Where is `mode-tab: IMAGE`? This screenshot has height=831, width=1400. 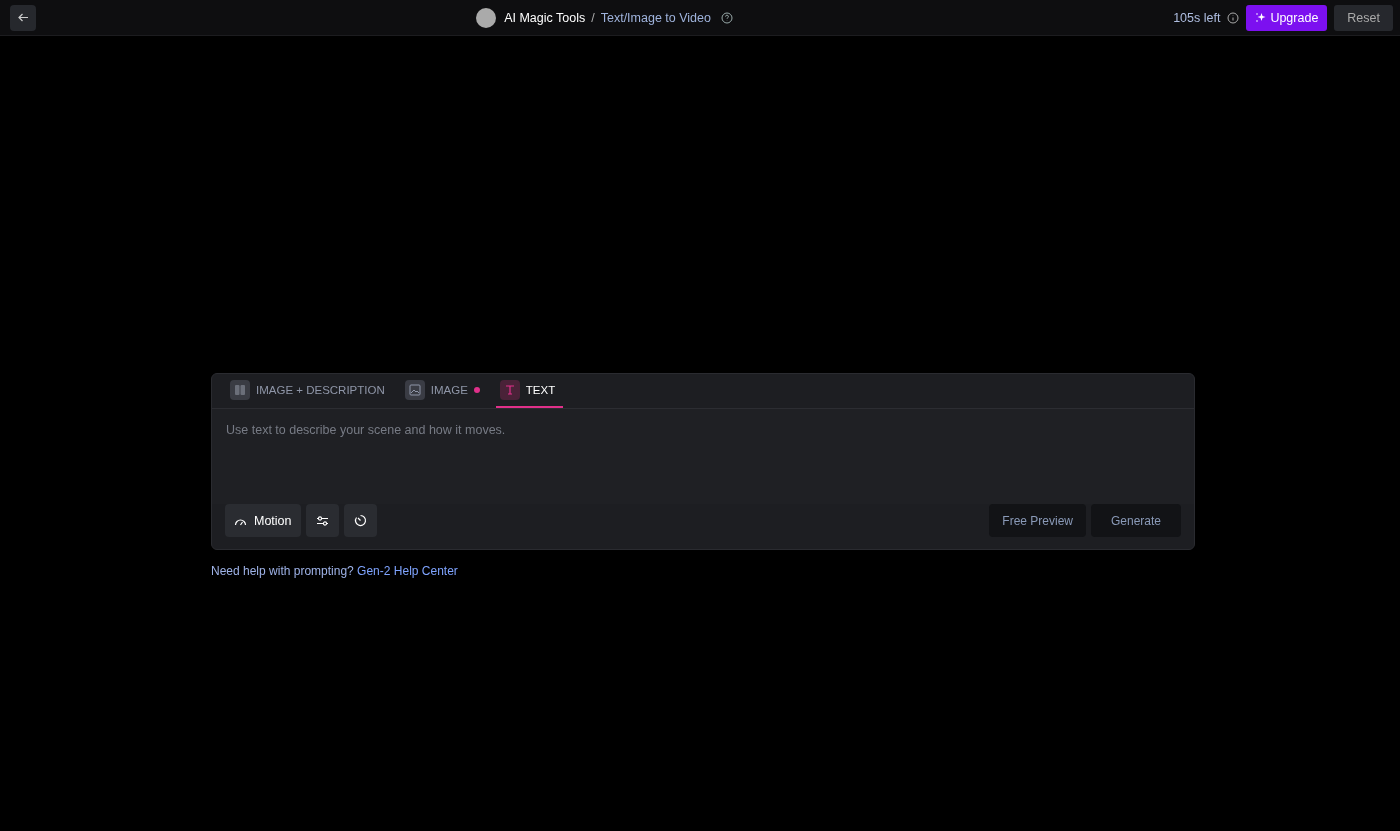 mode-tab: IMAGE is located at coordinates (444, 391).